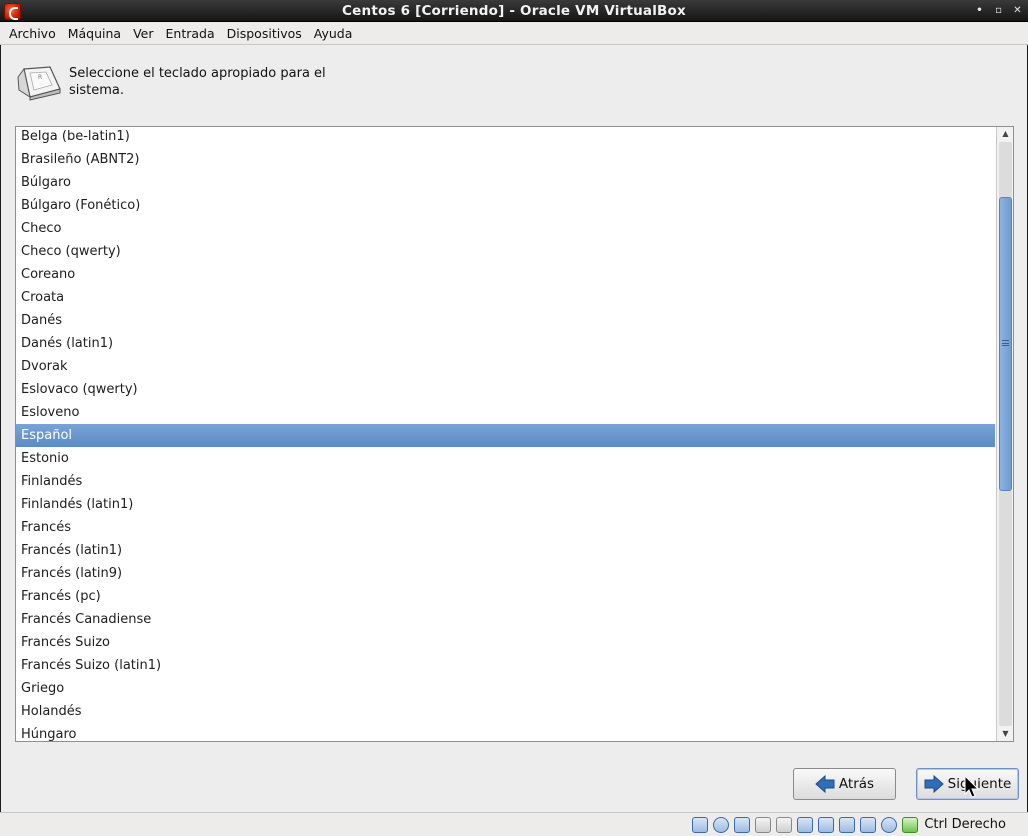  What do you see at coordinates (94, 33) in the screenshot?
I see `menu-maquina: Máquina` at bounding box center [94, 33].